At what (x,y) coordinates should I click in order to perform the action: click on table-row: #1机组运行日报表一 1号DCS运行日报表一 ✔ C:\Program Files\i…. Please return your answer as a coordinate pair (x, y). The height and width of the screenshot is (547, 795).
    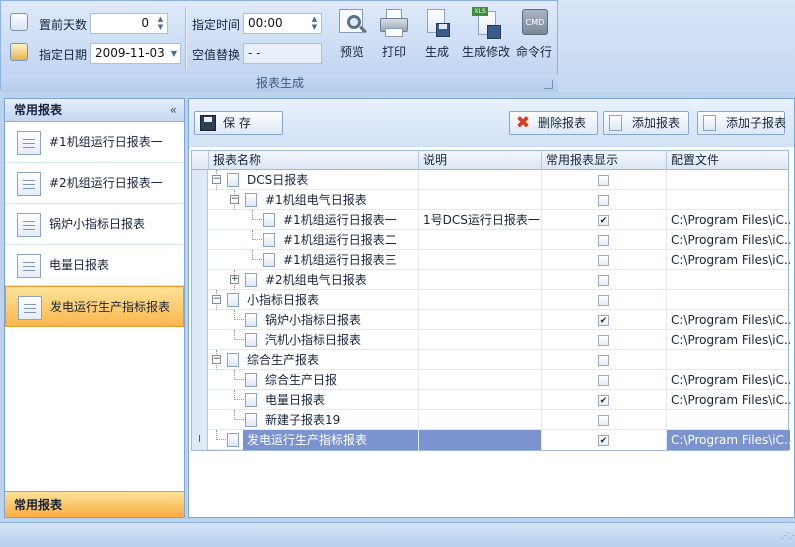
    Looking at the image, I should click on (491, 220).